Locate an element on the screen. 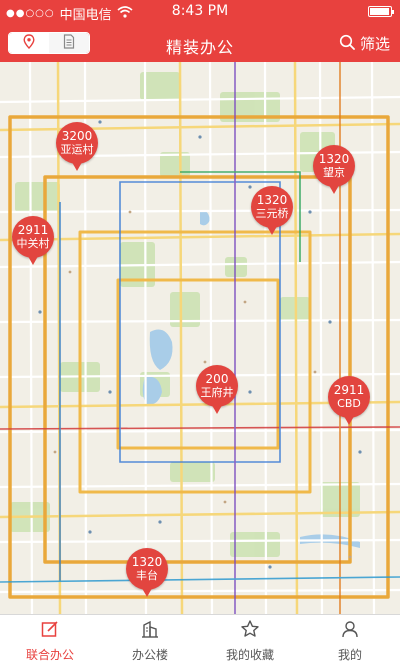 The width and height of the screenshot is (400, 666). map-pin-wangfujing: 200 王府井 is located at coordinates (217, 391).